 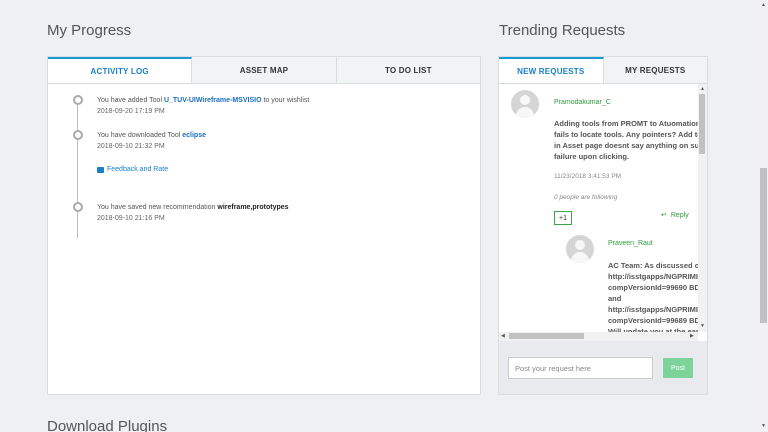 I want to click on request-line: Adding tools from PROMT to Atuomation, so click(x=627, y=123).